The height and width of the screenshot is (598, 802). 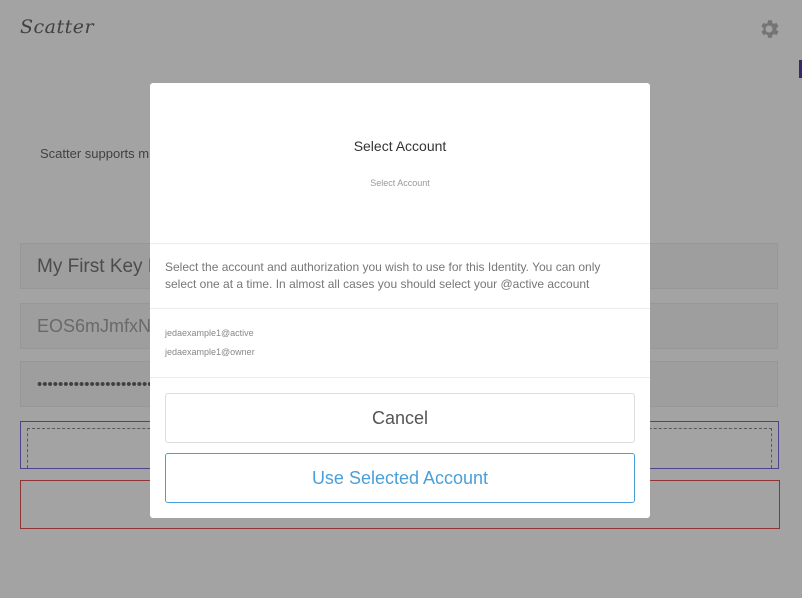 I want to click on account-list: jedaexample1@active jedaexample1@owner, so click(x=400, y=346).